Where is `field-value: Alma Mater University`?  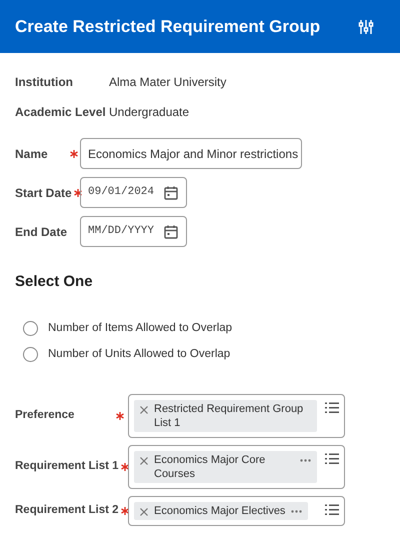
field-value: Alma Mater University is located at coordinates (167, 82).